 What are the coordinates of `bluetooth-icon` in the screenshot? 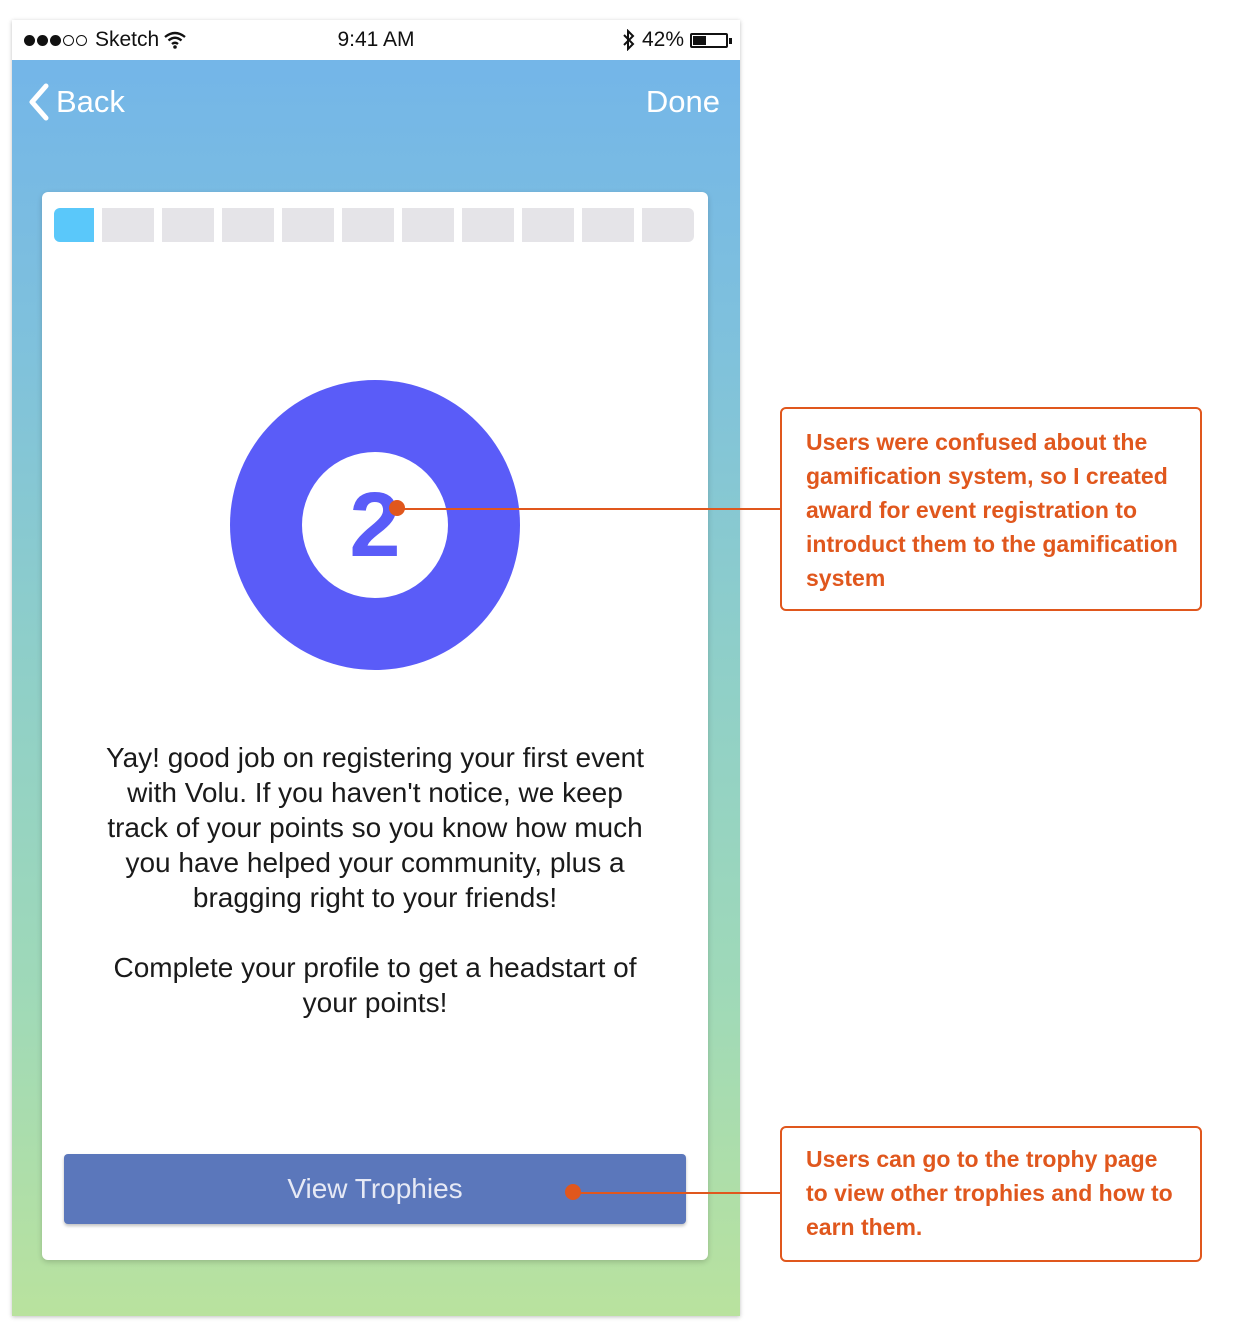 It's located at (629, 40).